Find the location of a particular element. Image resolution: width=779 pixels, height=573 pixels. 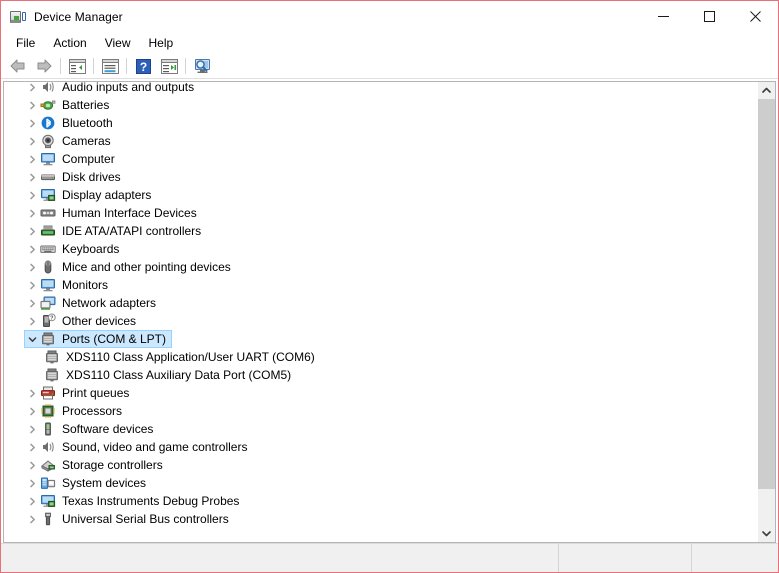

update-driver-button is located at coordinates (169, 66).